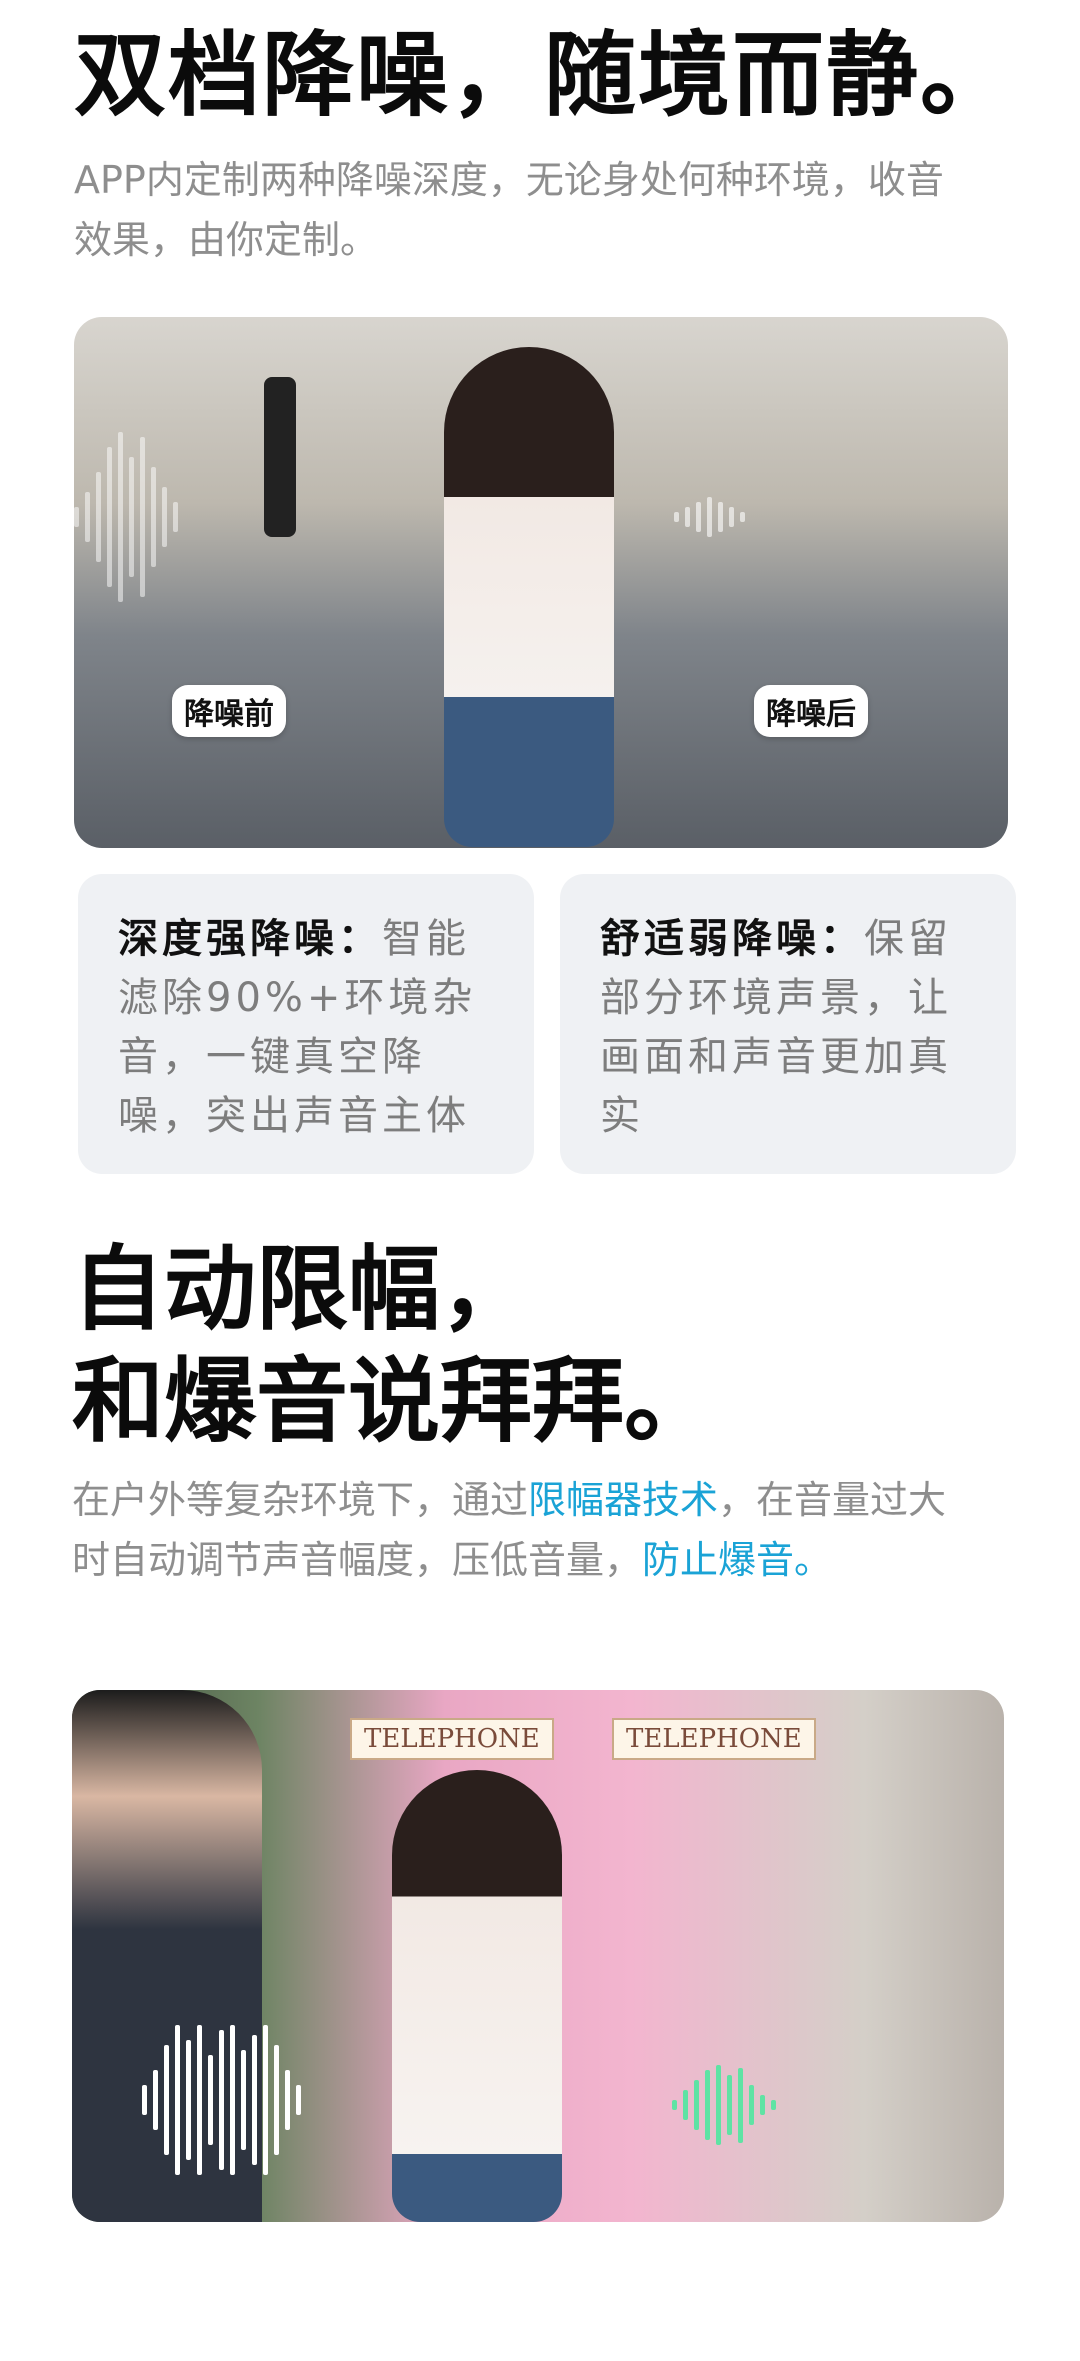  I want to click on description-text-1: 在户外等复杂环境下，通过, so click(300, 1500).